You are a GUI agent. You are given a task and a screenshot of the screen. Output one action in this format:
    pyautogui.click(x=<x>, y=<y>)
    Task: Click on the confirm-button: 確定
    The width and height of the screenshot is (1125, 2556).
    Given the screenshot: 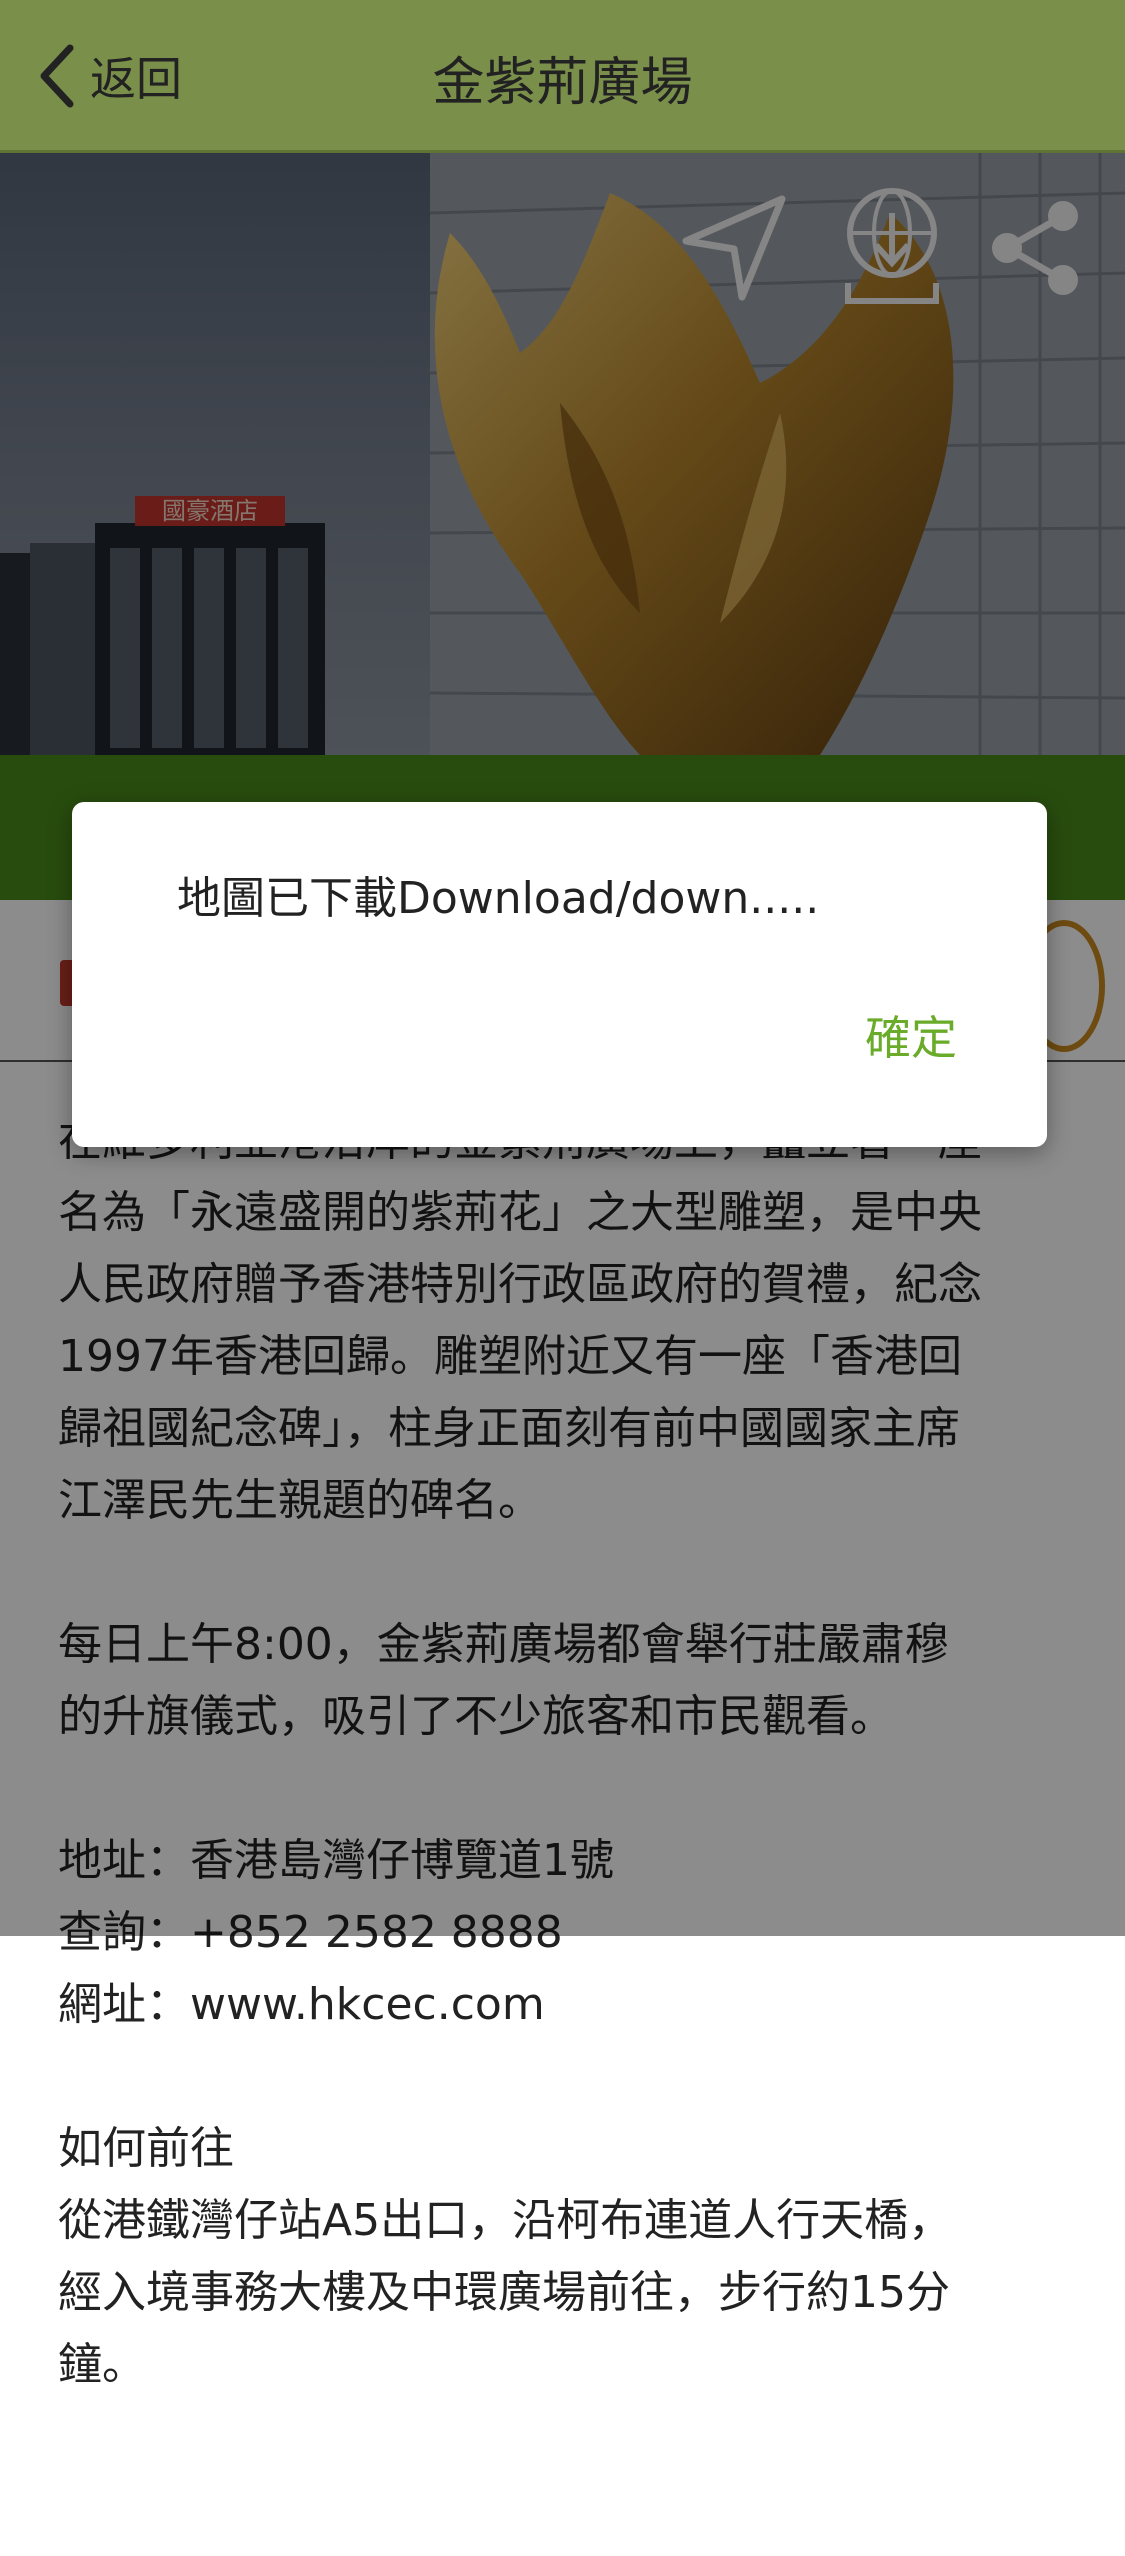 What is the action you would take?
    pyautogui.click(x=911, y=1035)
    